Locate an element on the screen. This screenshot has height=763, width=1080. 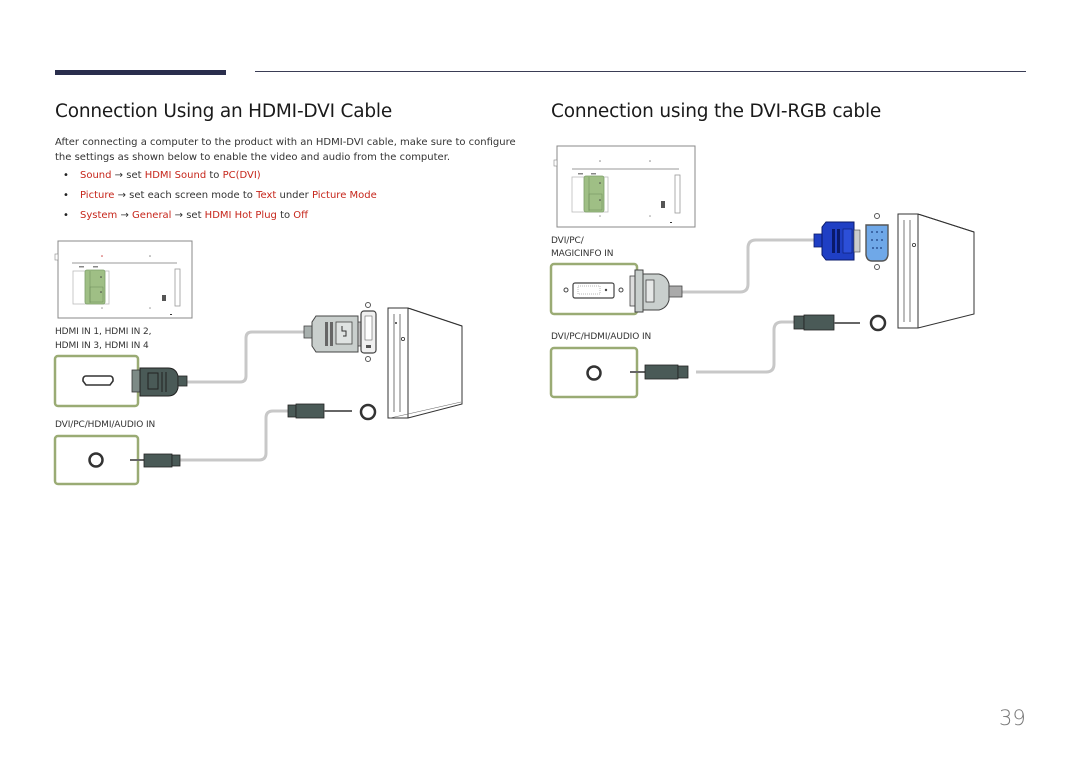
dvi-rgb-connection-diagram is located at coordinates (719, 264).